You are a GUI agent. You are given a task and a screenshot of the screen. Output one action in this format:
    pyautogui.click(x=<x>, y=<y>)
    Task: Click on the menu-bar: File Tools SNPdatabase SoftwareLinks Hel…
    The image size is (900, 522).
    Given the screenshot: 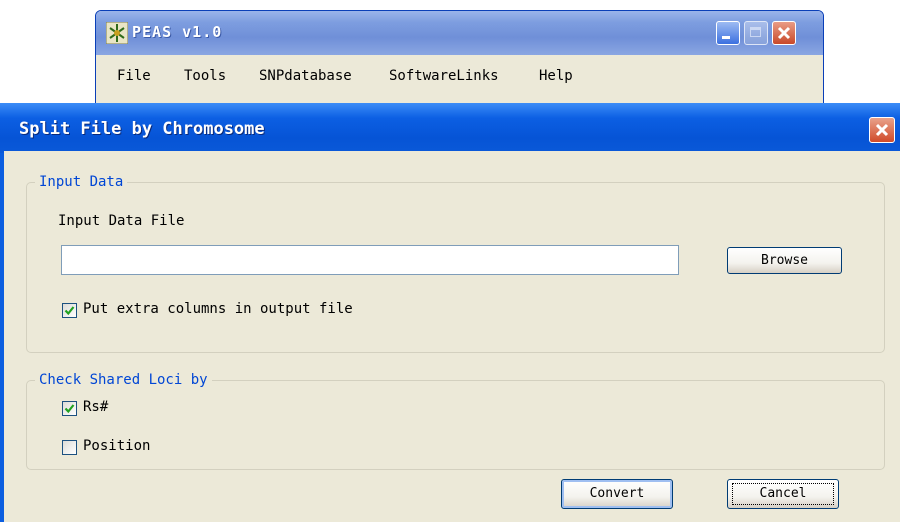 What is the action you would take?
    pyautogui.click(x=459, y=75)
    